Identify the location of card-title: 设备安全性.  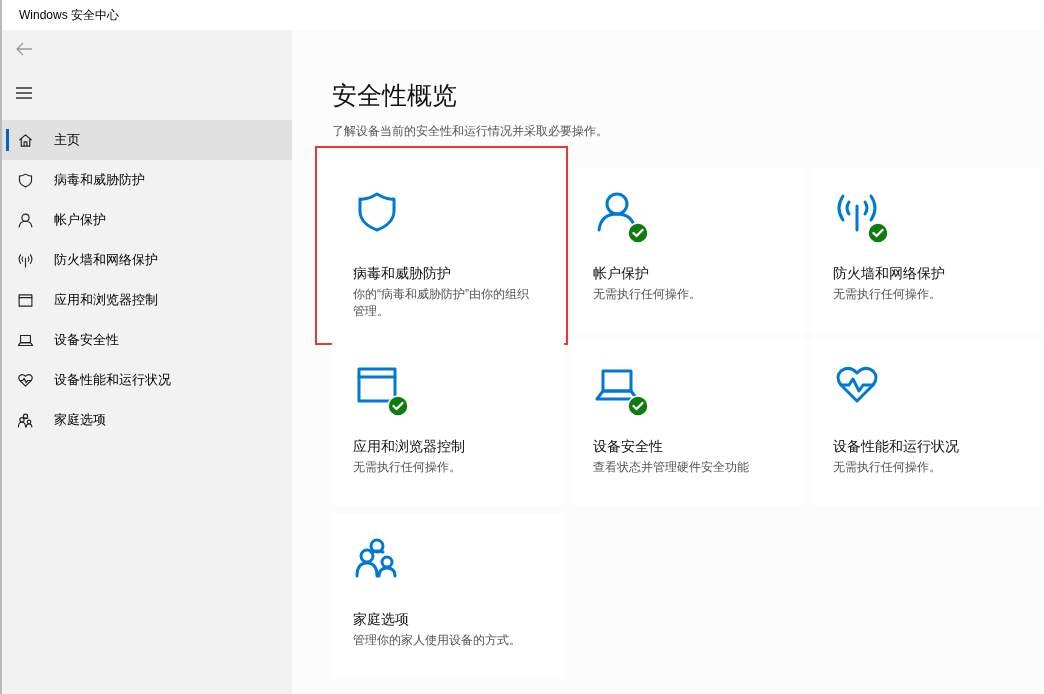
(628, 446).